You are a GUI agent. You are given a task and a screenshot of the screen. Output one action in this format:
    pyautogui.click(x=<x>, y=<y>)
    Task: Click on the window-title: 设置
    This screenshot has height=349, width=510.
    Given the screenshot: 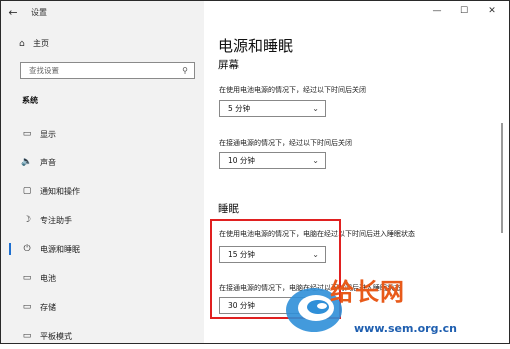 What is the action you would take?
    pyautogui.click(x=39, y=12)
    